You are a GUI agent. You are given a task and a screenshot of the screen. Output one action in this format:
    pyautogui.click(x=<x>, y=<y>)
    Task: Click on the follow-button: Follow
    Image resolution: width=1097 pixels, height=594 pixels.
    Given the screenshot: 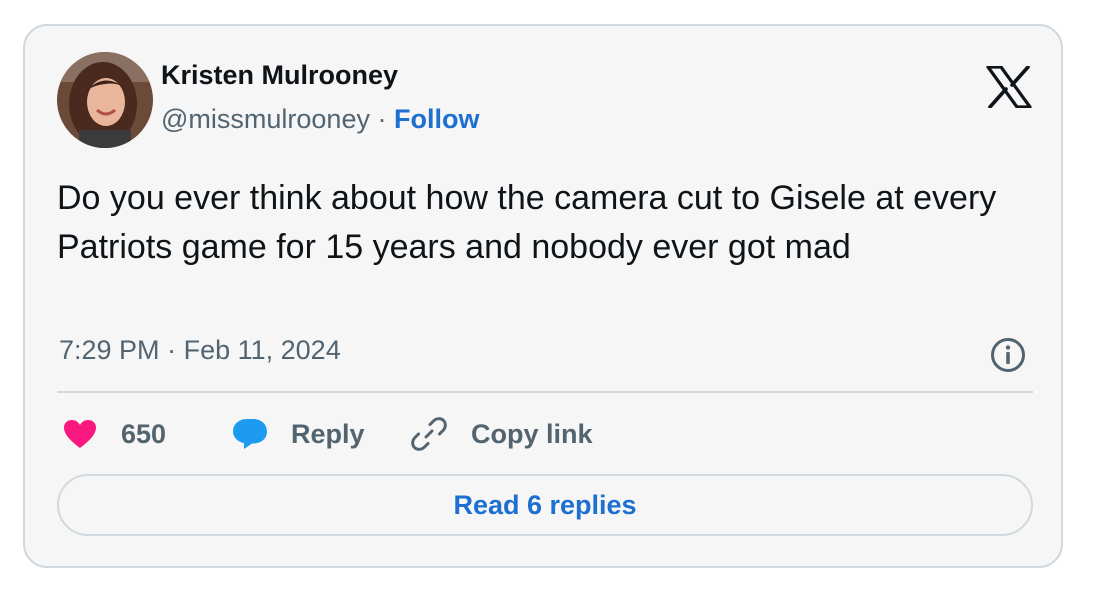 What is the action you would take?
    pyautogui.click(x=436, y=119)
    